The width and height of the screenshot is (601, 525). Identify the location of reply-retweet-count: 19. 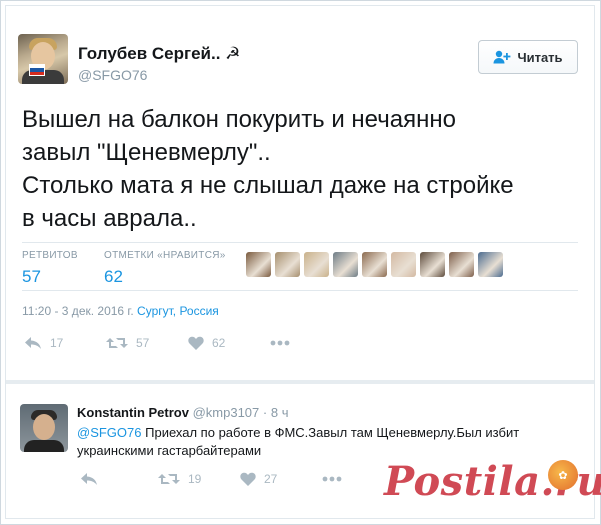
(195, 479).